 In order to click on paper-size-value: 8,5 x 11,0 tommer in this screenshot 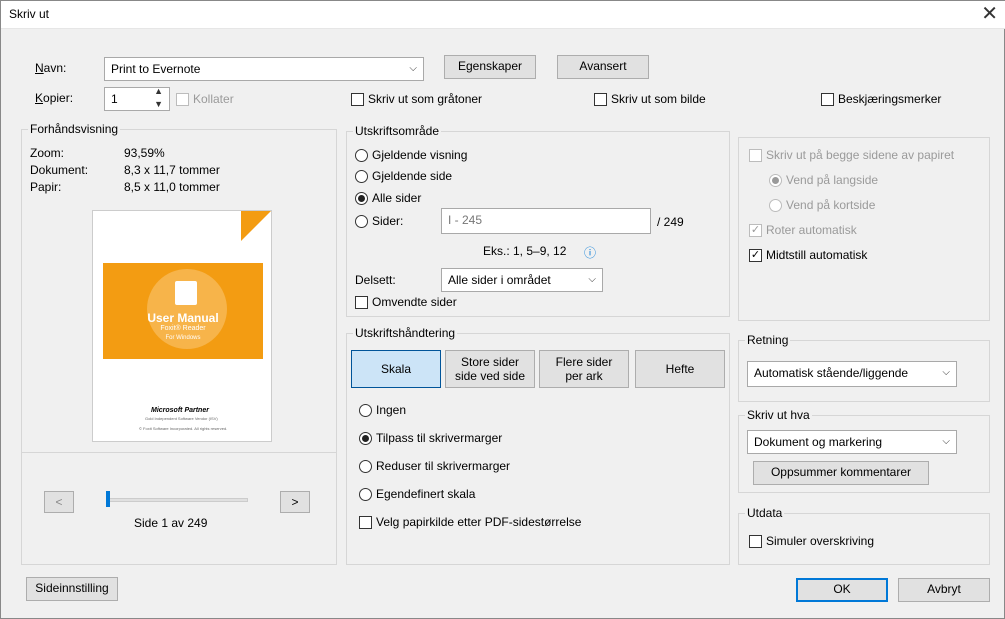, I will do `click(172, 187)`.